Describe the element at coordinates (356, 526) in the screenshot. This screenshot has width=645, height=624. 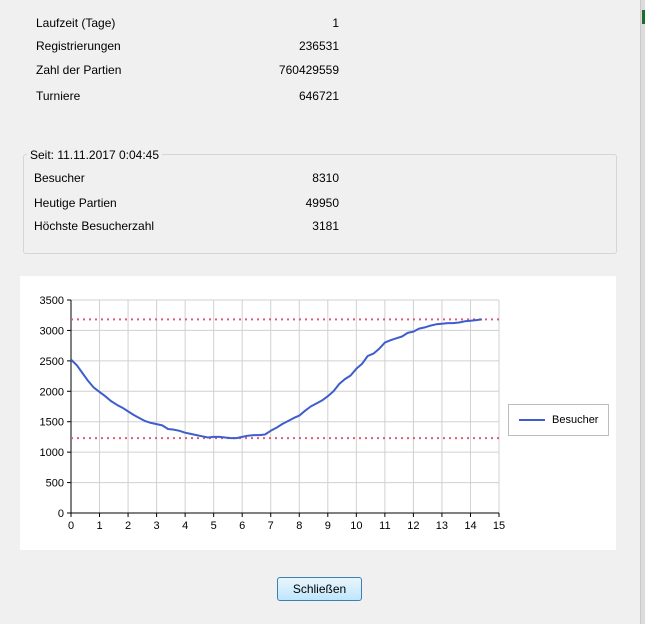
I see `x-tick-label: 10` at that location.